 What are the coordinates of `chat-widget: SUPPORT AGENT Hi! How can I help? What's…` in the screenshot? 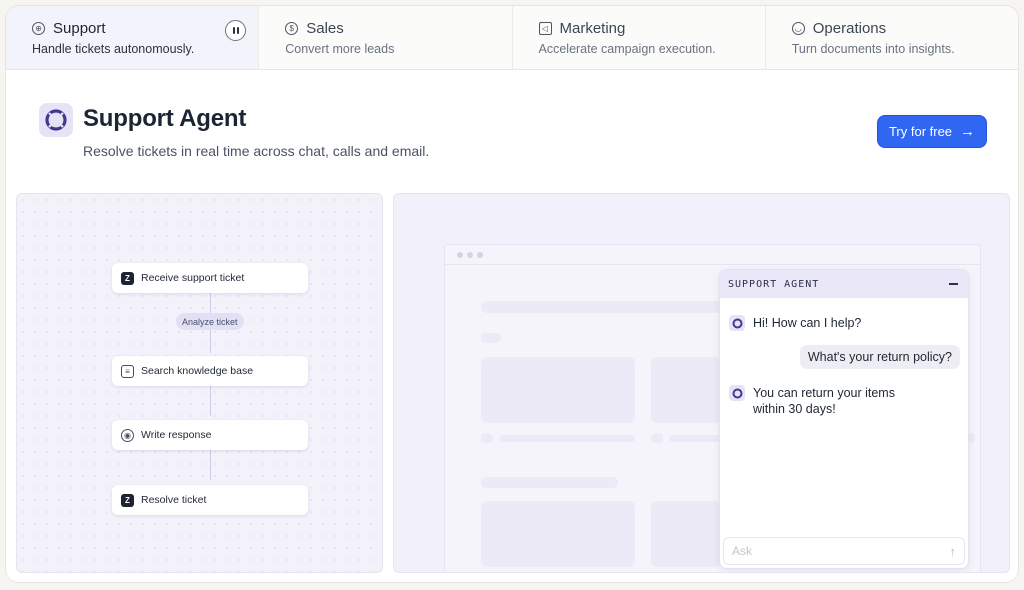 It's located at (844, 419).